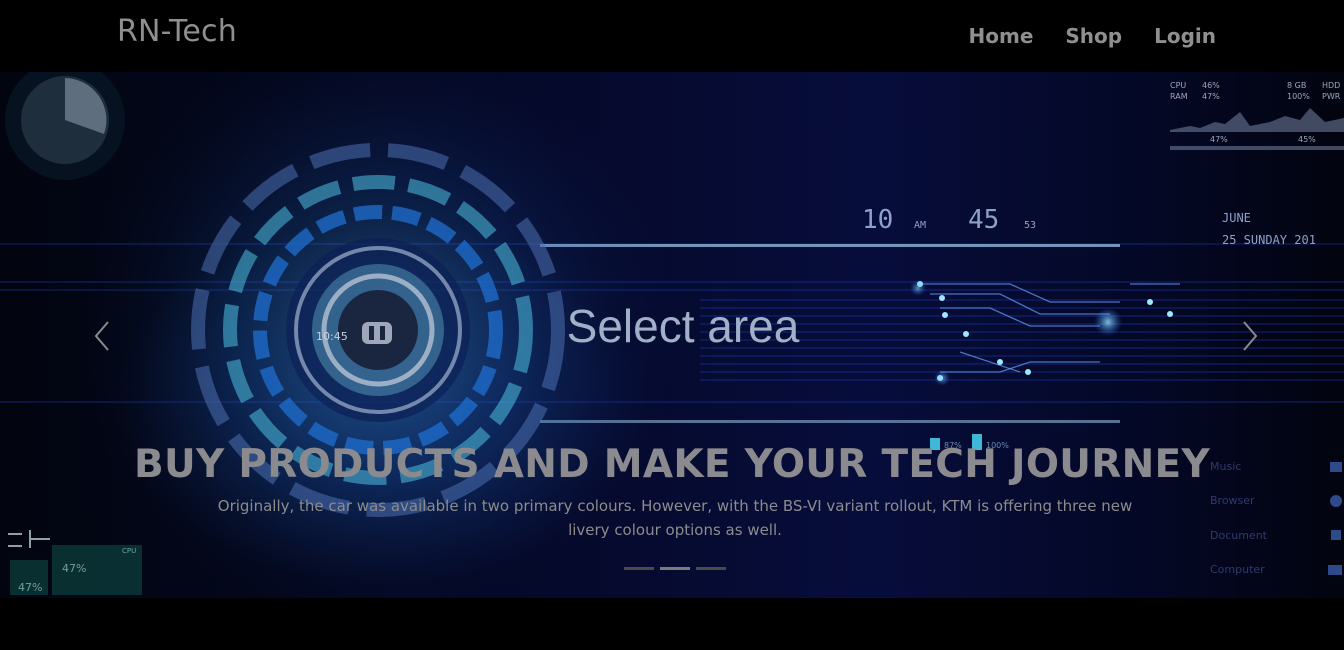 Image resolution: width=1344 pixels, height=650 pixels. I want to click on date-day: 25 SUNDAY 201, so click(1269, 240).